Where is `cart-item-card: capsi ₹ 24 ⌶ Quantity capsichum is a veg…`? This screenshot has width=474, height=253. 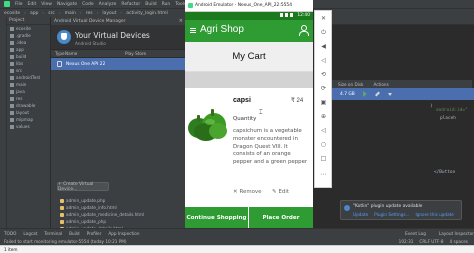
cart-item-card: capsi ₹ 24 ⌶ Quantity capsichum is a veg… is located at coordinates (249, 147).